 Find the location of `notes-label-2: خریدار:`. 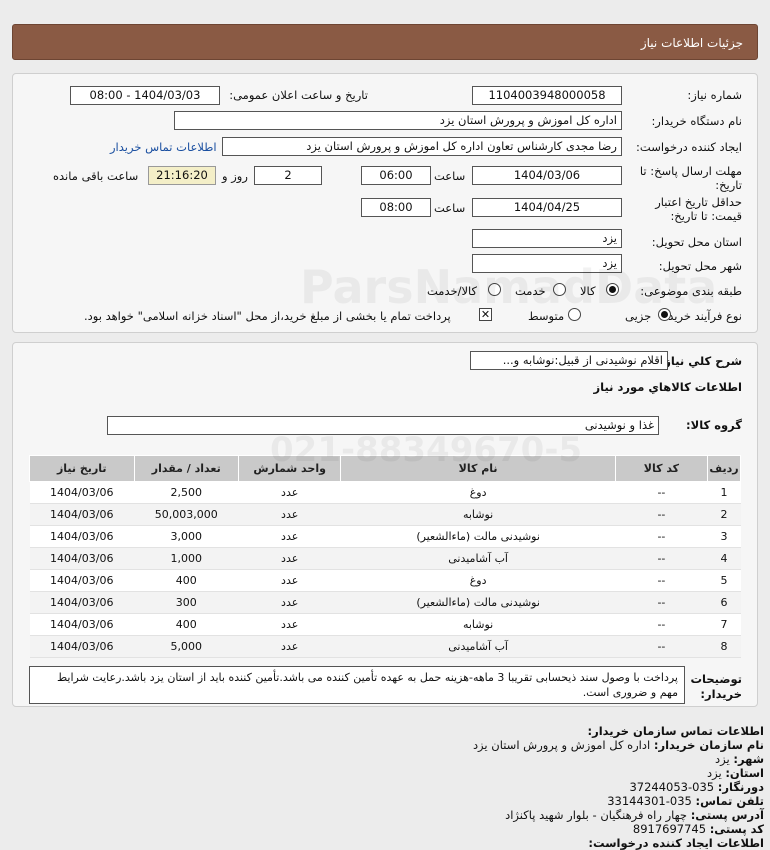

notes-label-2: خریدار: is located at coordinates (721, 694).